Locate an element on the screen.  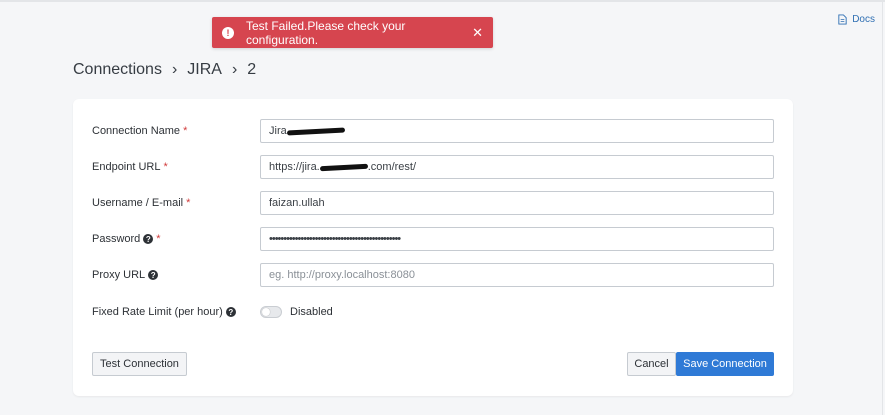
rate-limit-row: Fixed Rate Limit (per hour) ? Disabled is located at coordinates (433, 312).